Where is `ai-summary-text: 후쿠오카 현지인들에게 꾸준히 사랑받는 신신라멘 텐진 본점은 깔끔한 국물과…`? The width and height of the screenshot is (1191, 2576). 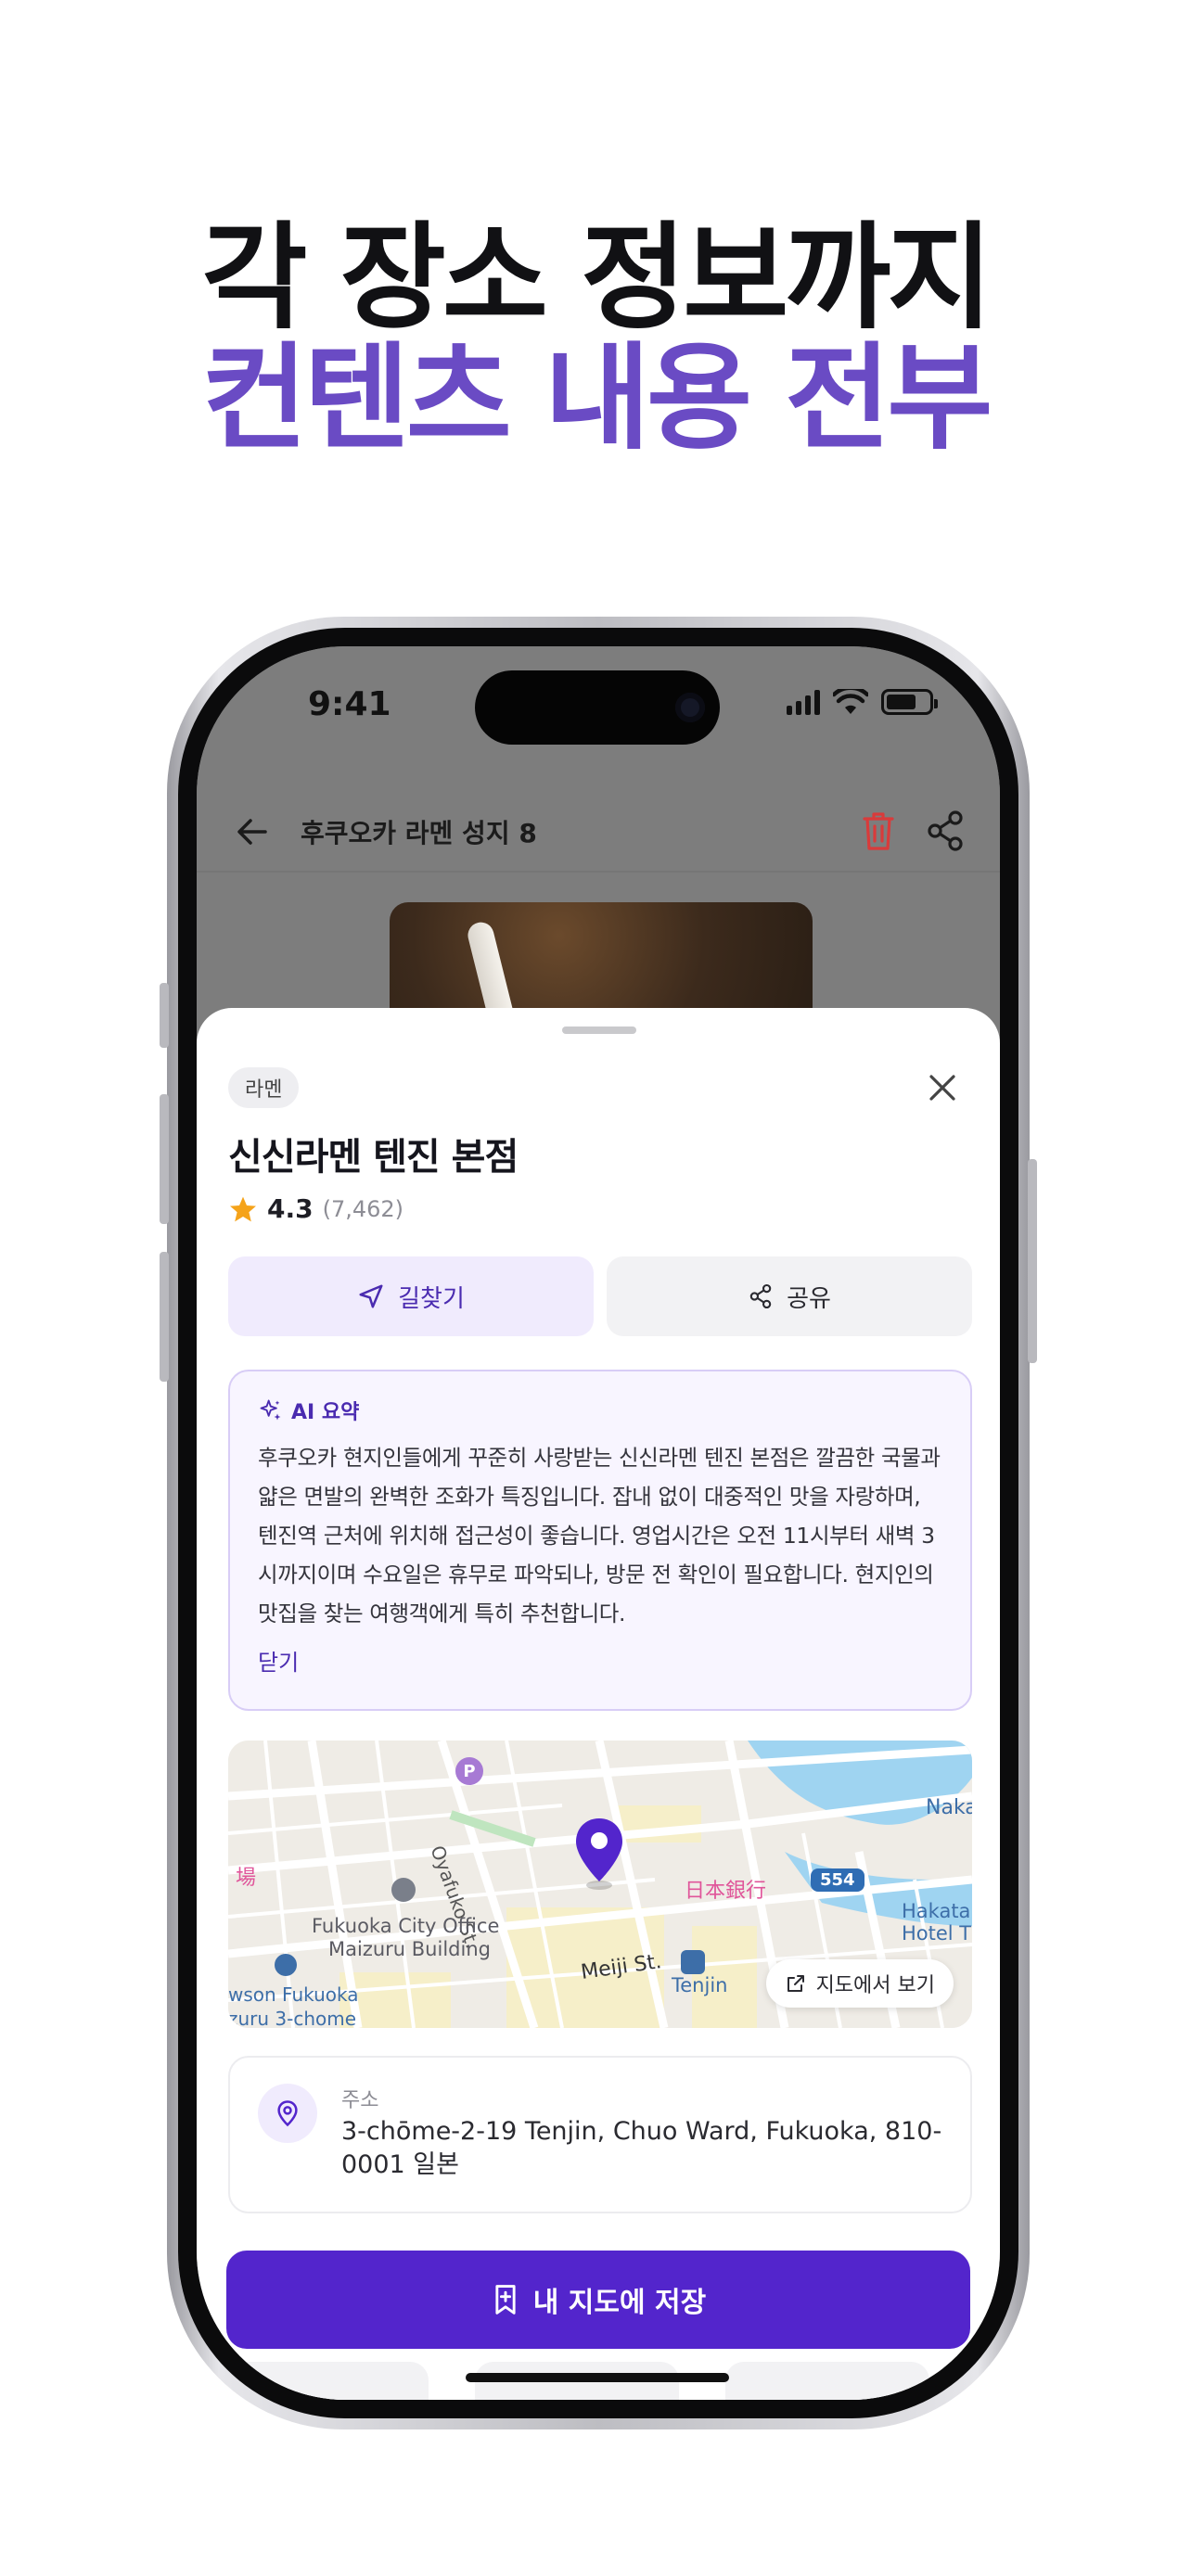
ai-summary-text: 후쿠오카 현지인들에게 꾸준히 사랑받는 신신라멘 텐진 본점은 깔끔한 국물과… is located at coordinates (599, 1535).